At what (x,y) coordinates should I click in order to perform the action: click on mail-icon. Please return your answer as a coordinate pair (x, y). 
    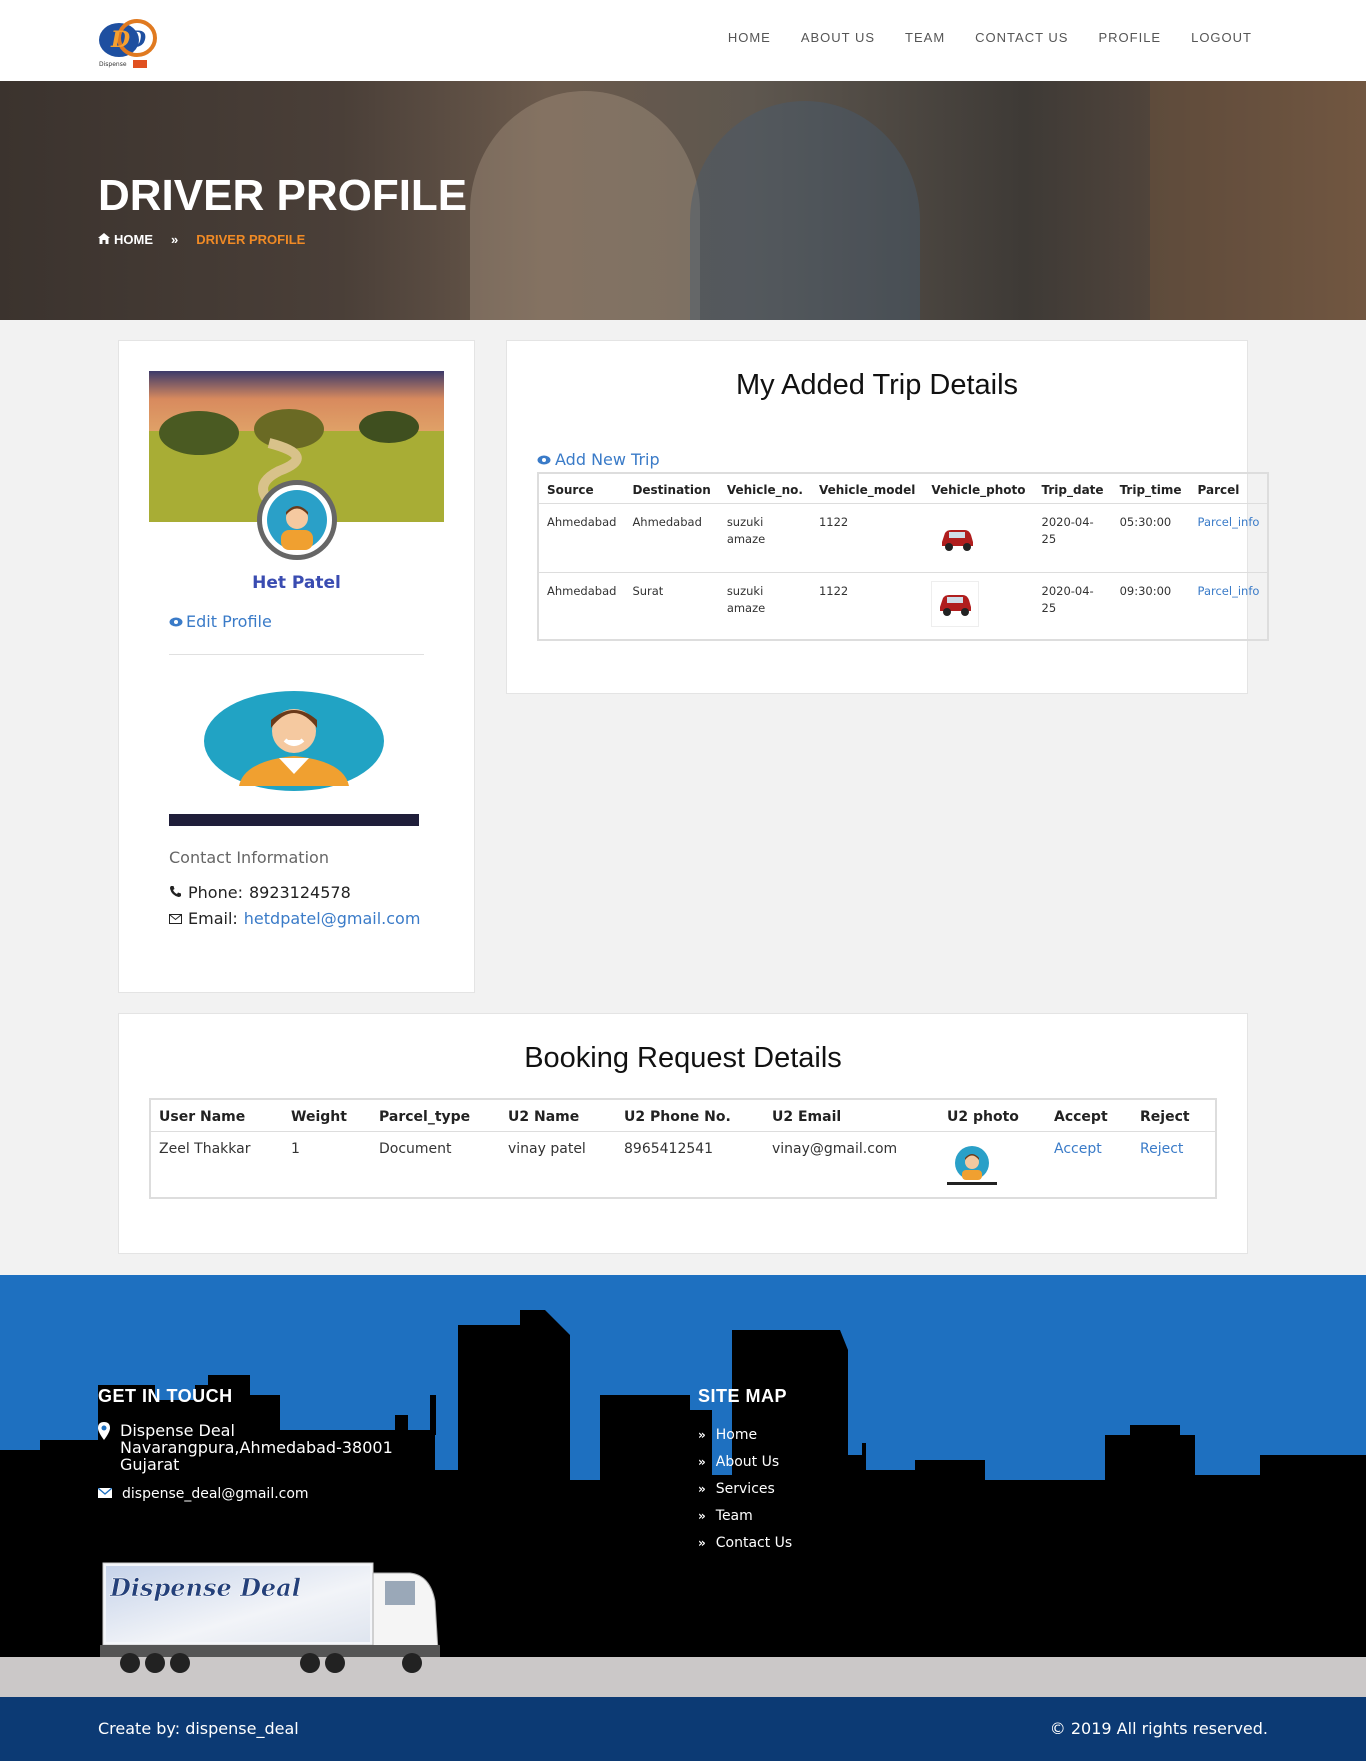
    Looking at the image, I should click on (175, 918).